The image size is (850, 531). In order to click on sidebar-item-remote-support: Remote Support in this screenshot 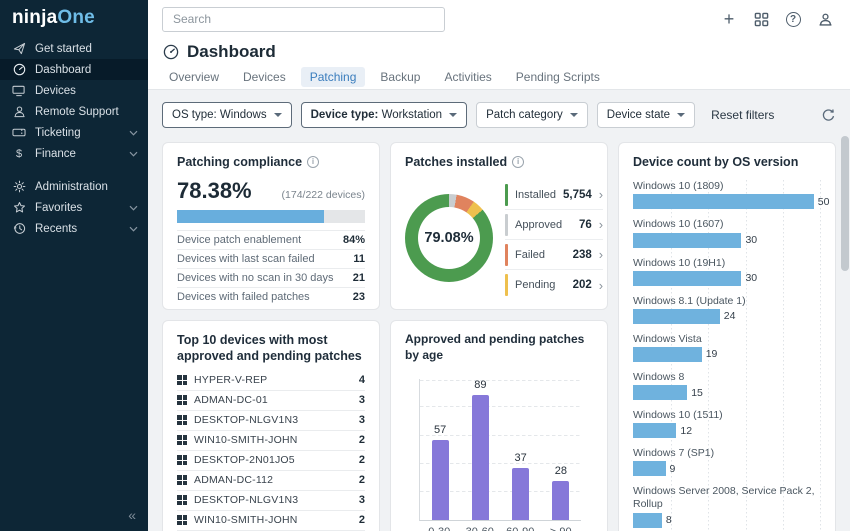, I will do `click(74, 111)`.